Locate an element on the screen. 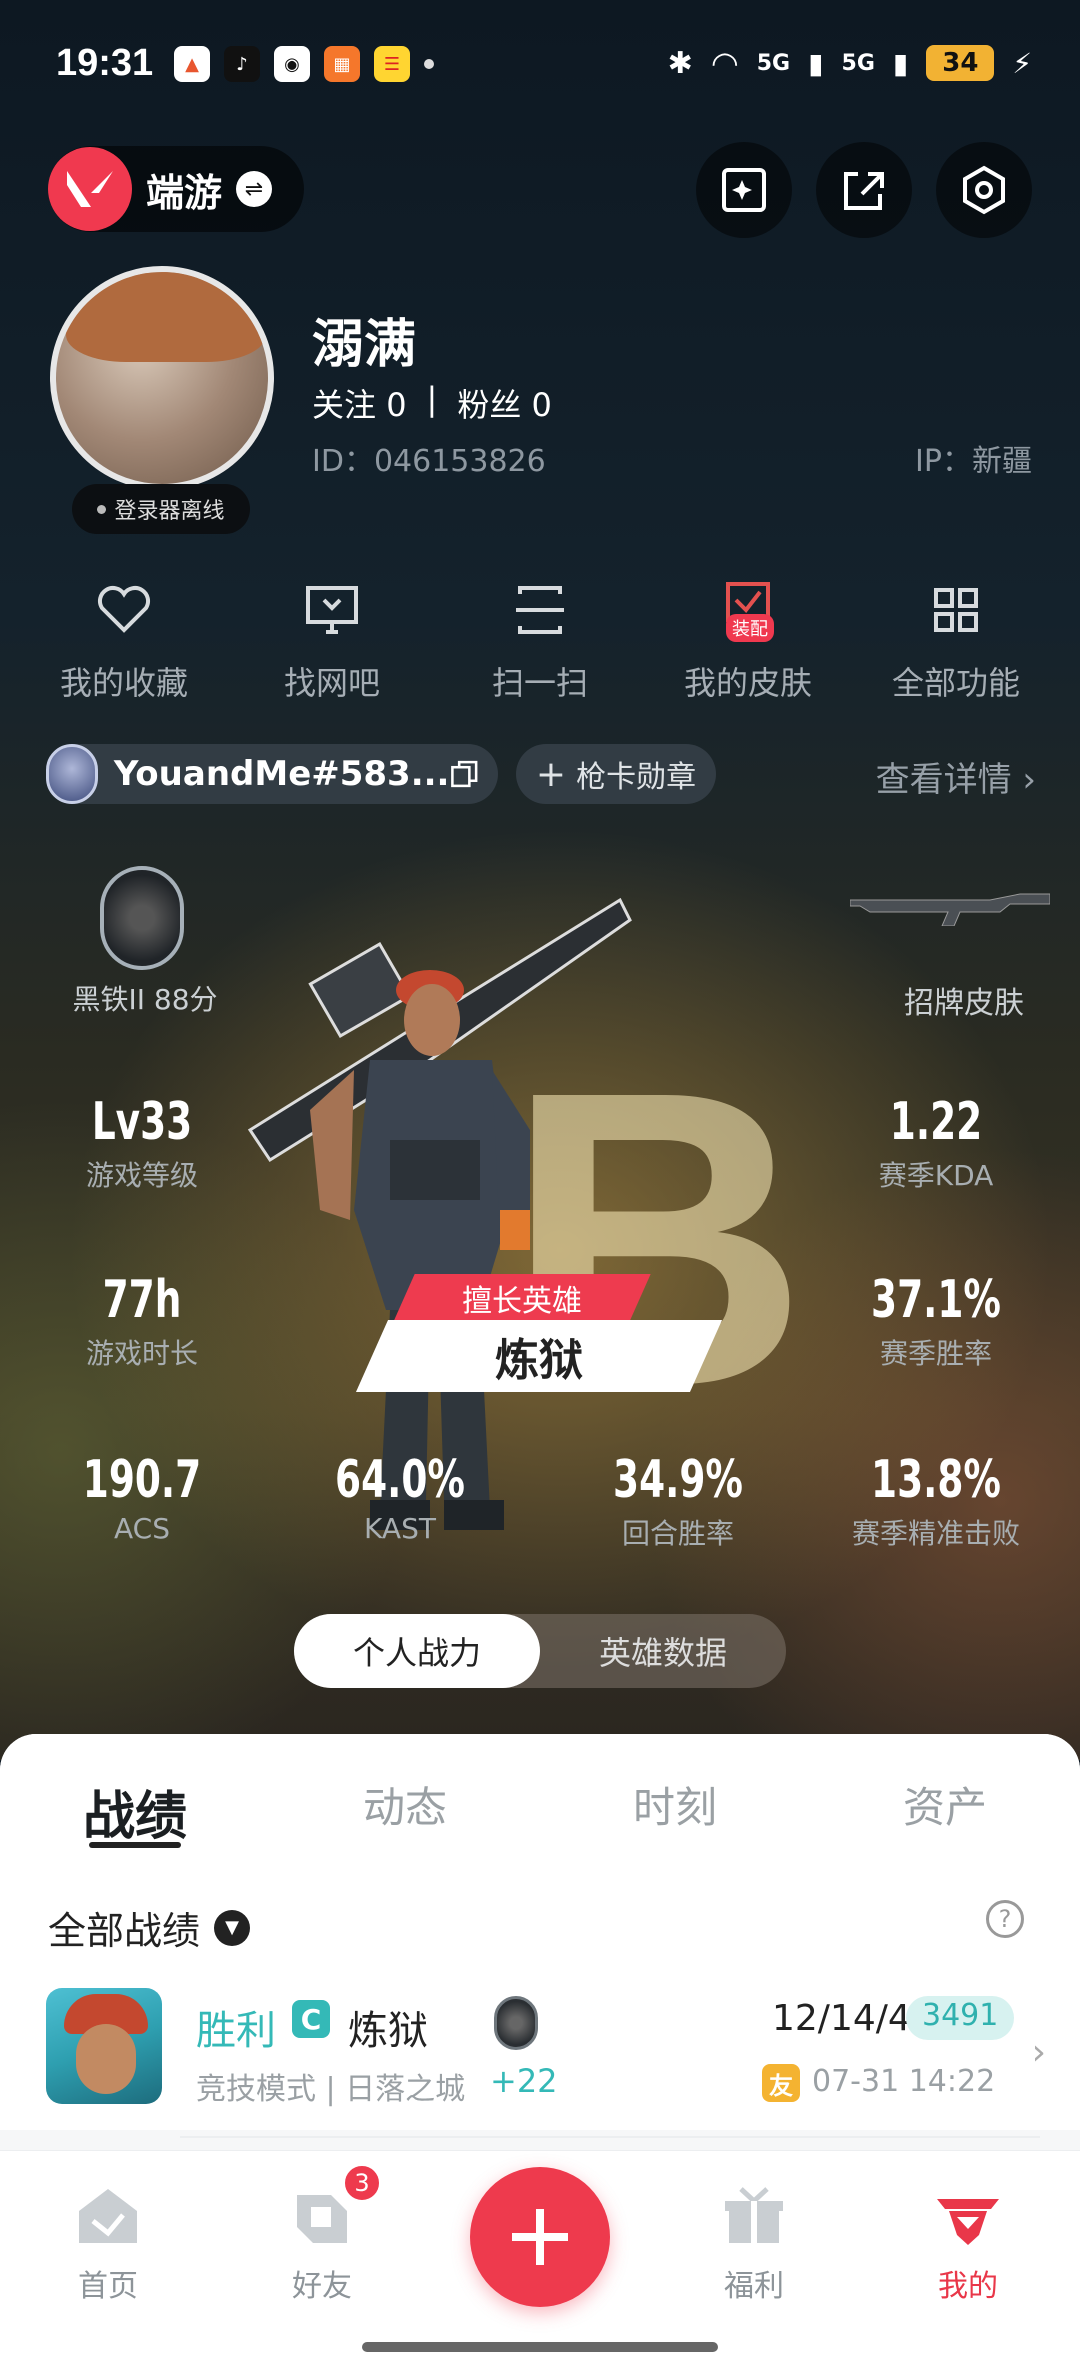 Image resolution: width=1080 pixels, height=2375 pixels. nav-friends: 好友 is located at coordinates (322, 2245).